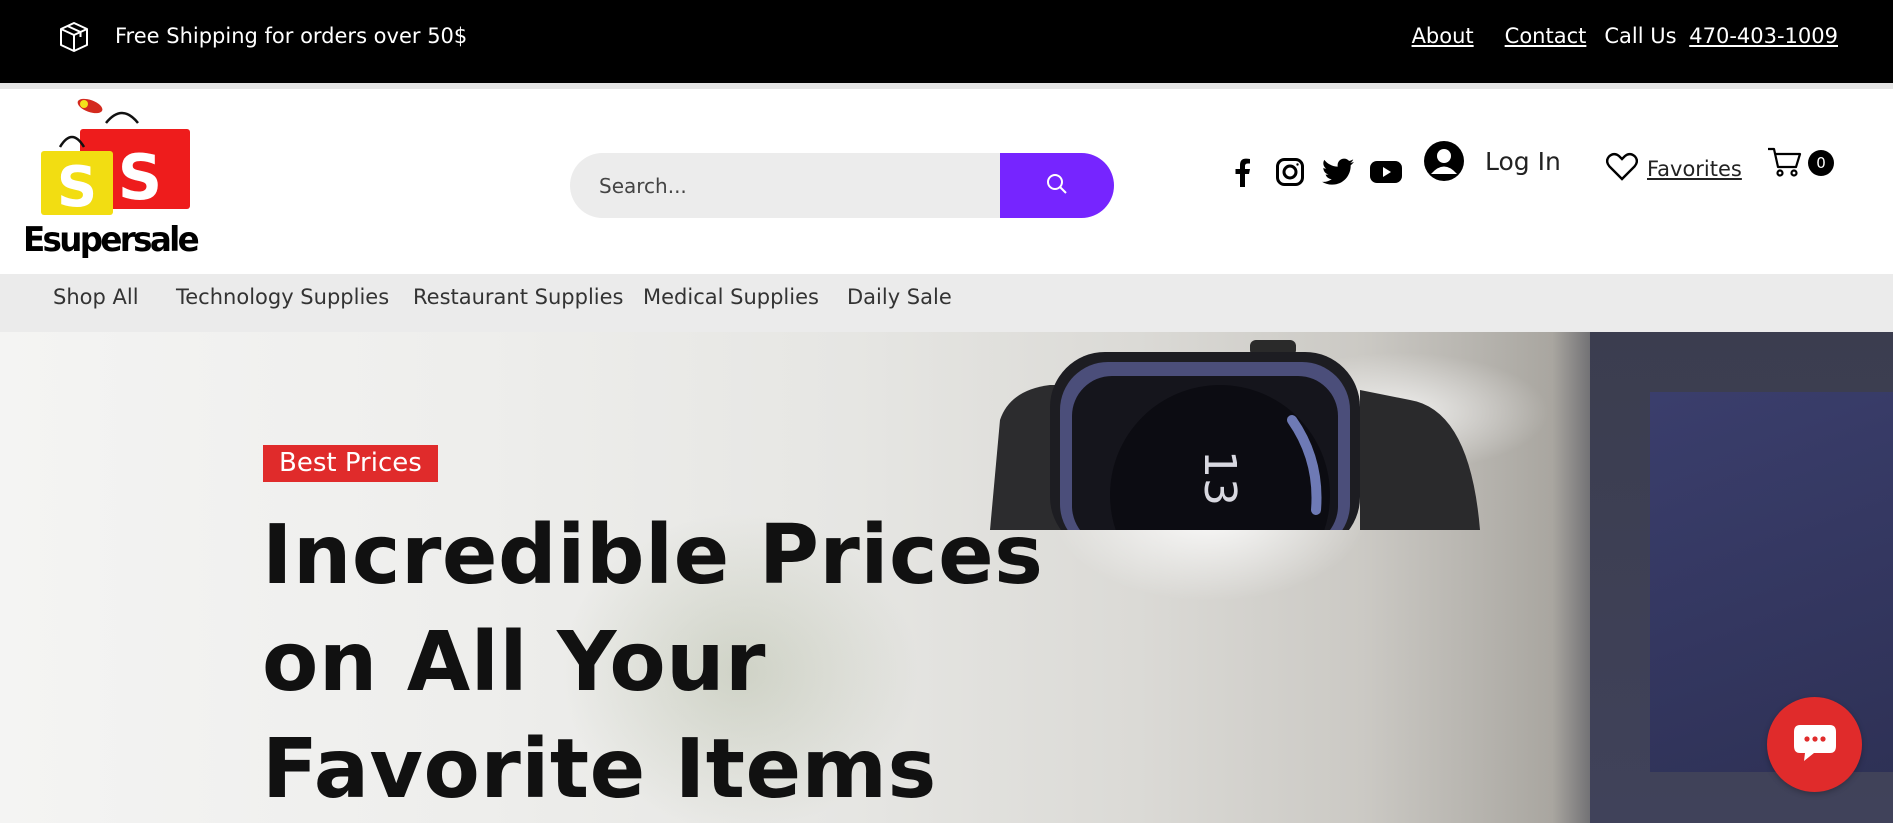  What do you see at coordinates (1386, 172) in the screenshot?
I see `youtube-icon` at bounding box center [1386, 172].